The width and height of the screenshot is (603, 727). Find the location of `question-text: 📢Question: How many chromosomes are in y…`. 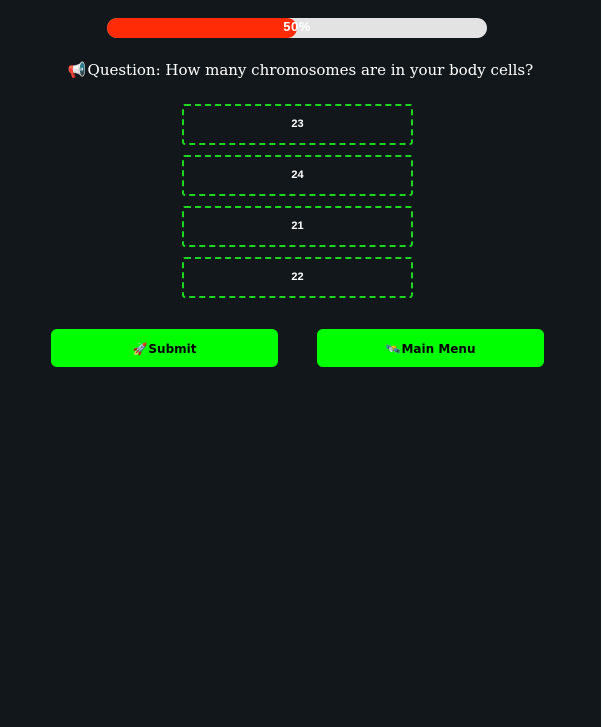

question-text: 📢Question: How many chromosomes are in y… is located at coordinates (300, 70).